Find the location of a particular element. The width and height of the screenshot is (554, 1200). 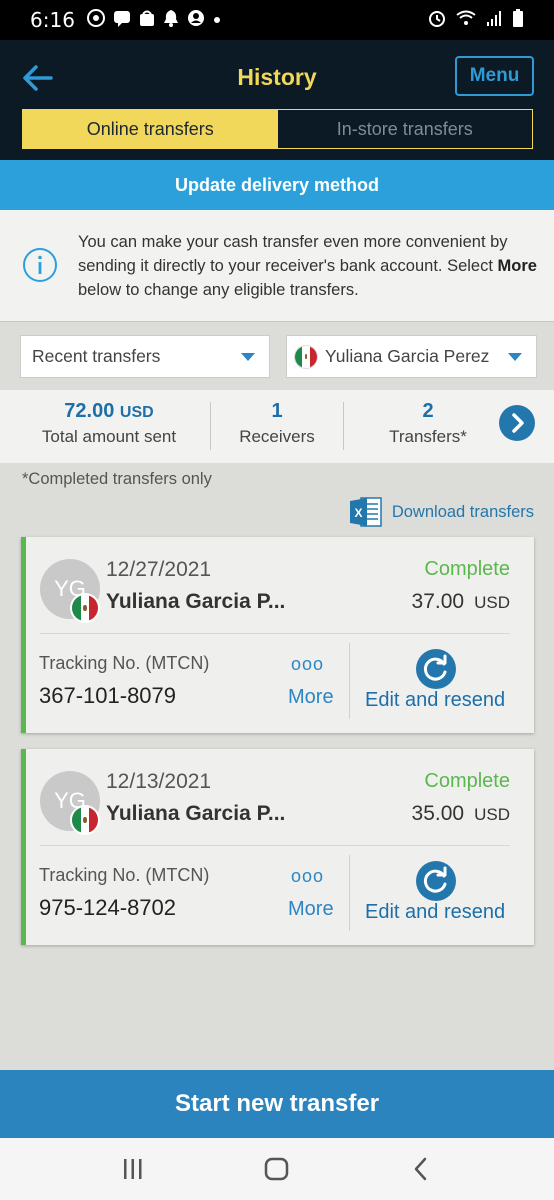

excel-icon: X is located at coordinates (365, 512).